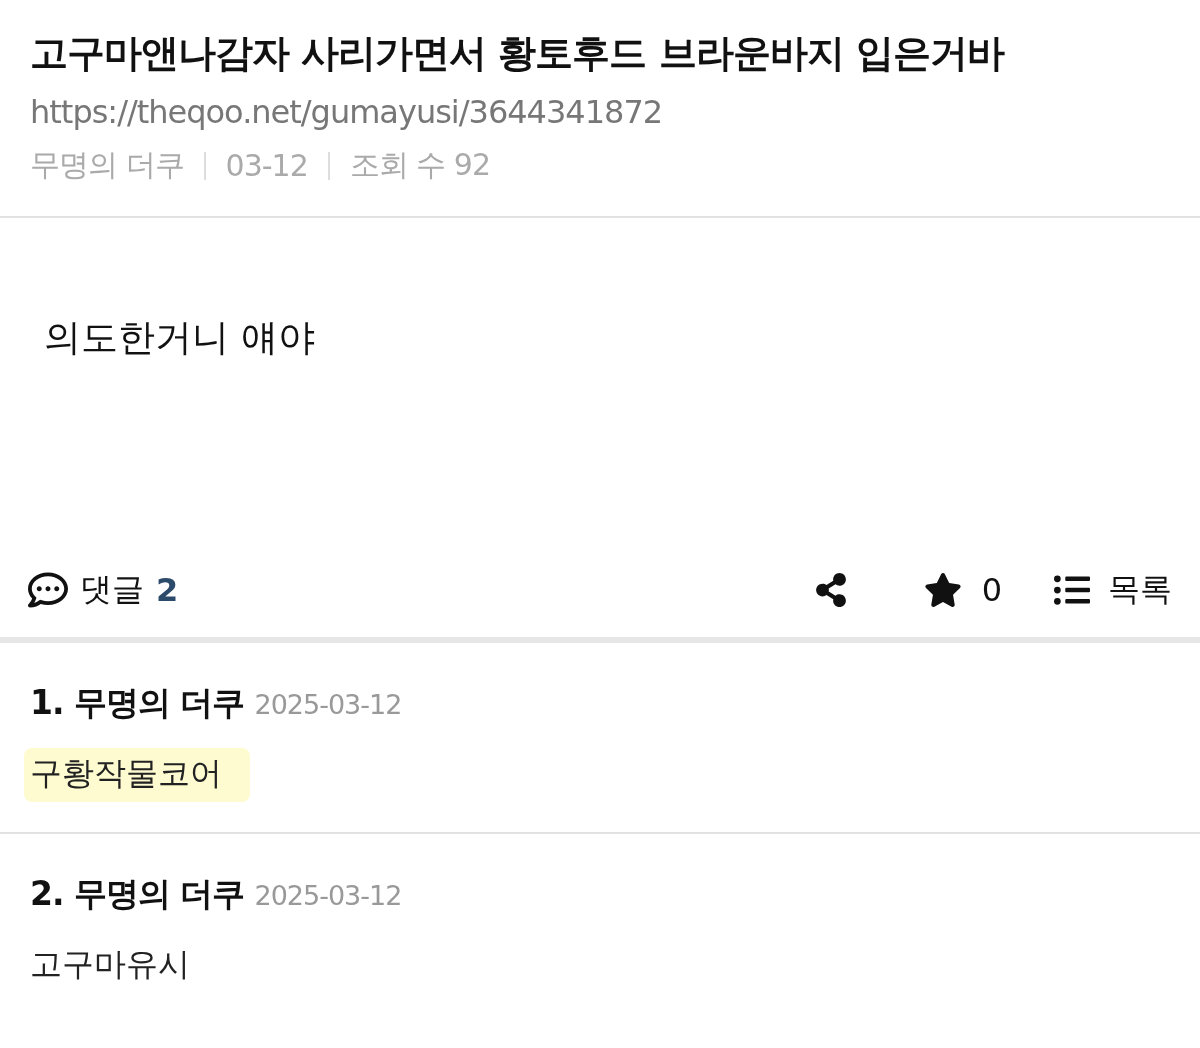 This screenshot has height=1048, width=1200. What do you see at coordinates (137, 703) in the screenshot?
I see `comment-author: 1. 무명의 더쿠` at bounding box center [137, 703].